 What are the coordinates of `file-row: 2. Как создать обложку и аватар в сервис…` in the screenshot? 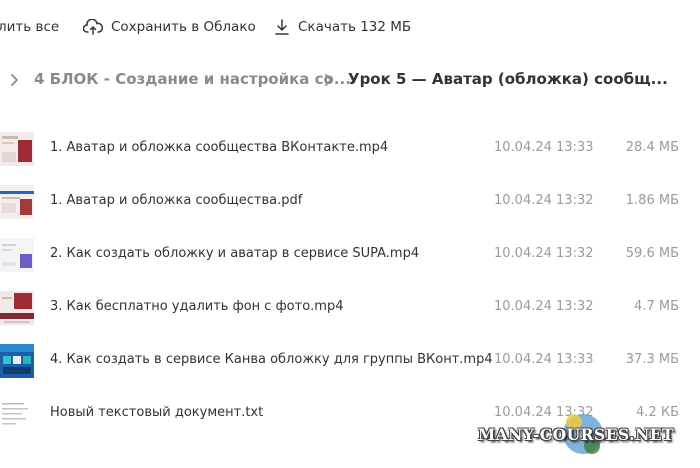 It's located at (350, 256).